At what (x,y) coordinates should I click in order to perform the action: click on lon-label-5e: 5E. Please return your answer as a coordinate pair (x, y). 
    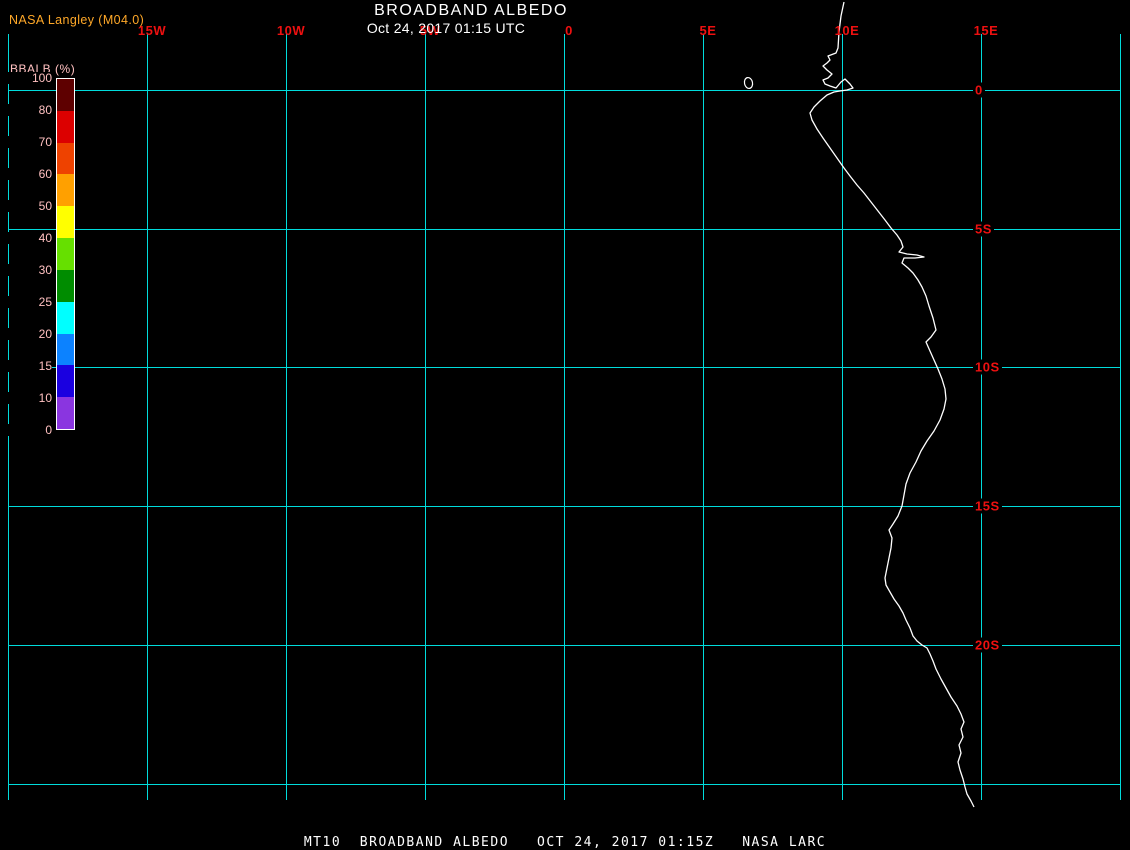
    Looking at the image, I should click on (708, 30).